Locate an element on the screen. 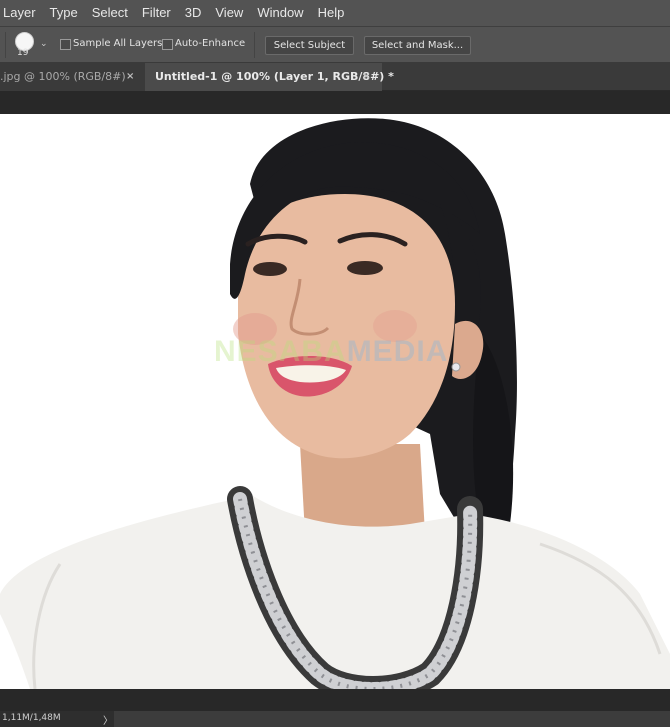 This screenshot has width=670, height=727. watermark: NESABAMEDIA is located at coordinates (331, 352).